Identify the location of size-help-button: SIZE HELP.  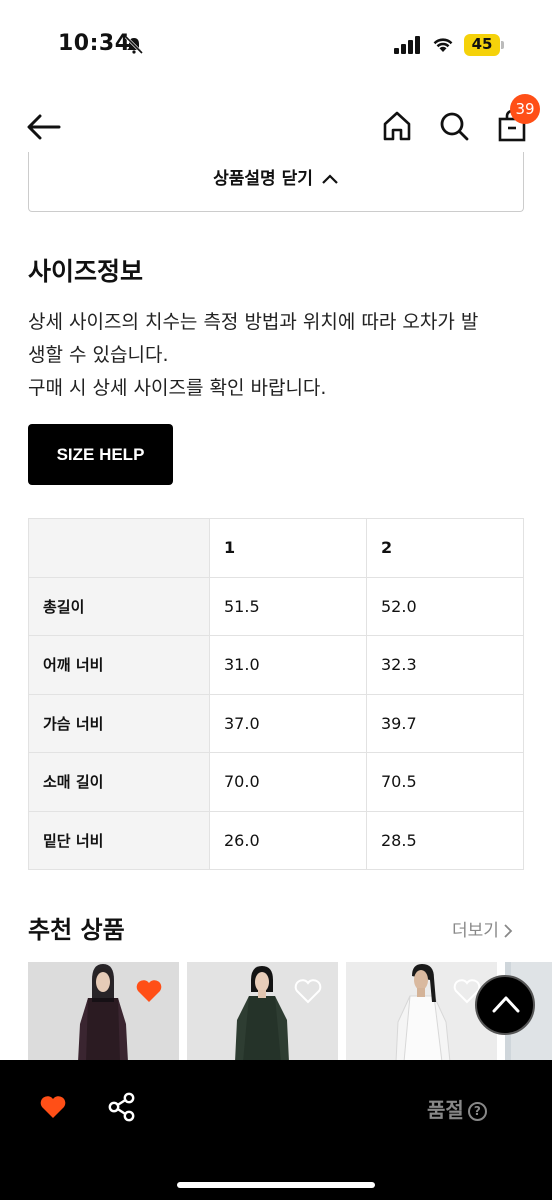
(100, 454).